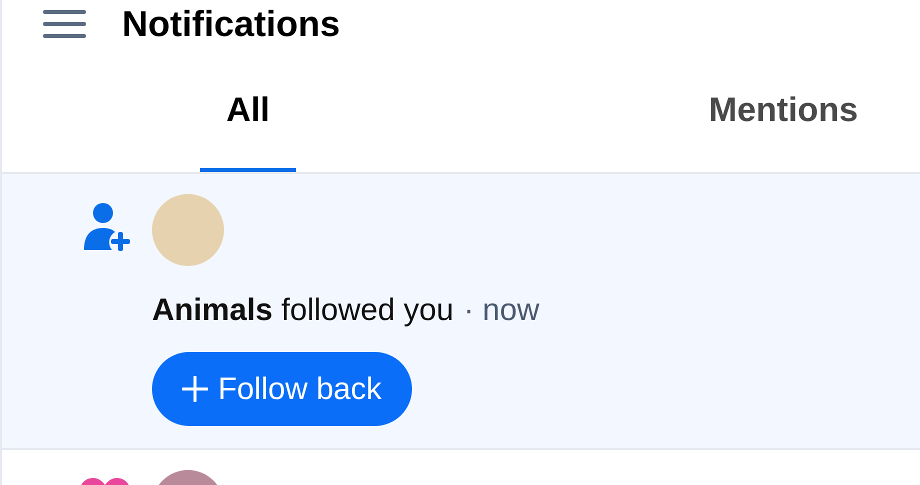 The width and height of the screenshot is (920, 485). Describe the element at coordinates (502, 310) in the screenshot. I see `timestamp: · now` at that location.